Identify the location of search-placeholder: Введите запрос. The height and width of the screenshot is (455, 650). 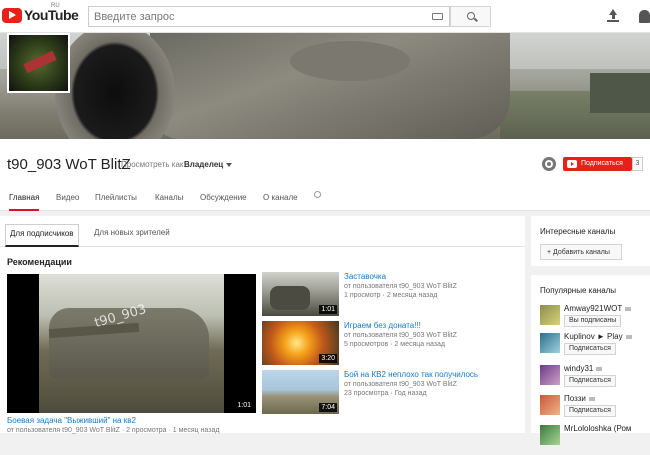
(134, 17).